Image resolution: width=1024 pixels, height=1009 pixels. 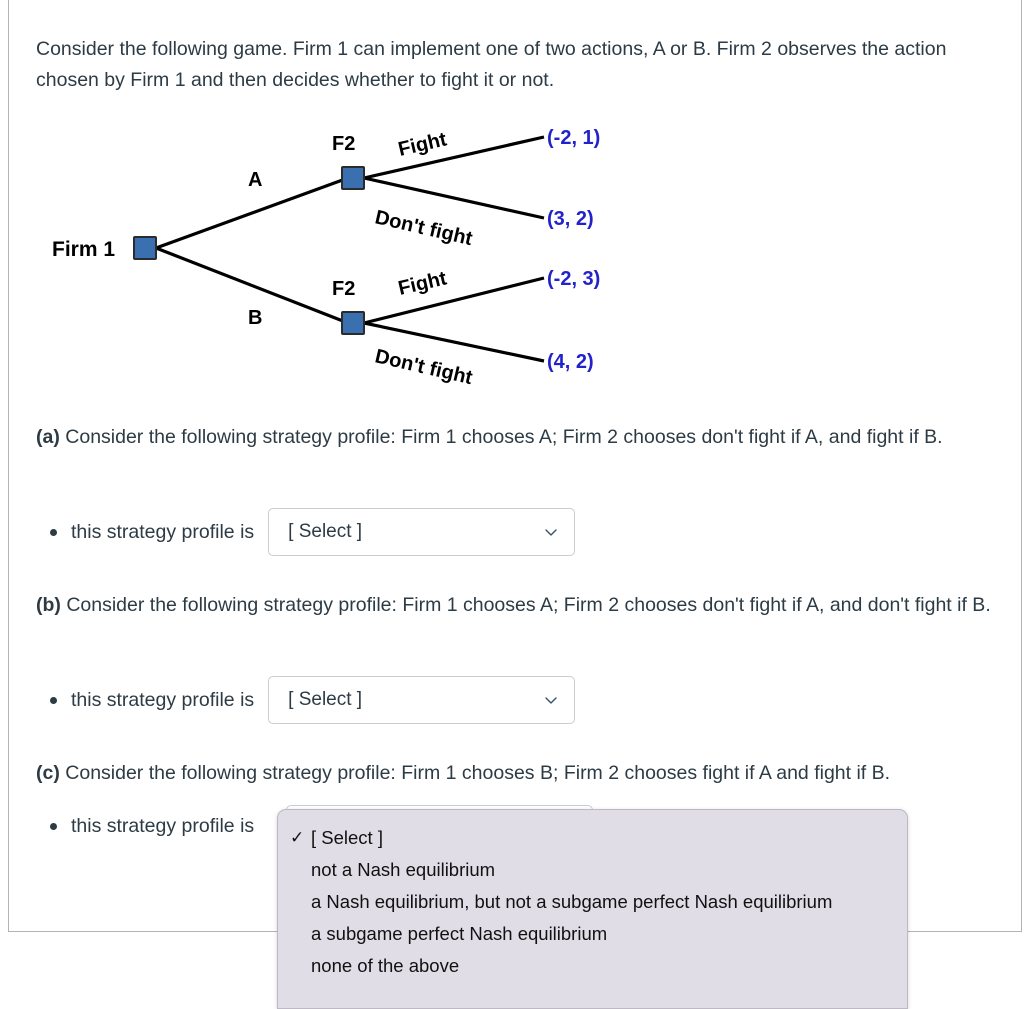 I want to click on select-answer-a-value: [ Select ], so click(x=325, y=531).